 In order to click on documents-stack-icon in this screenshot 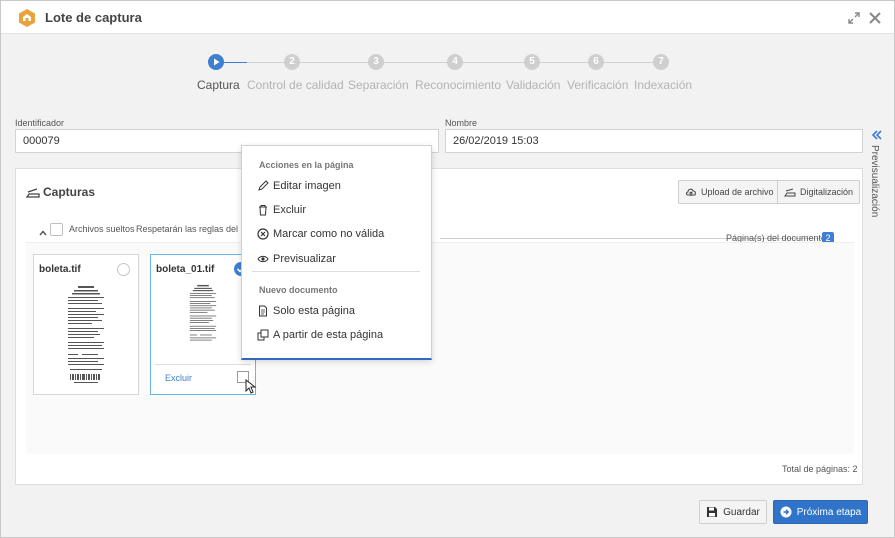, I will do `click(263, 335)`.